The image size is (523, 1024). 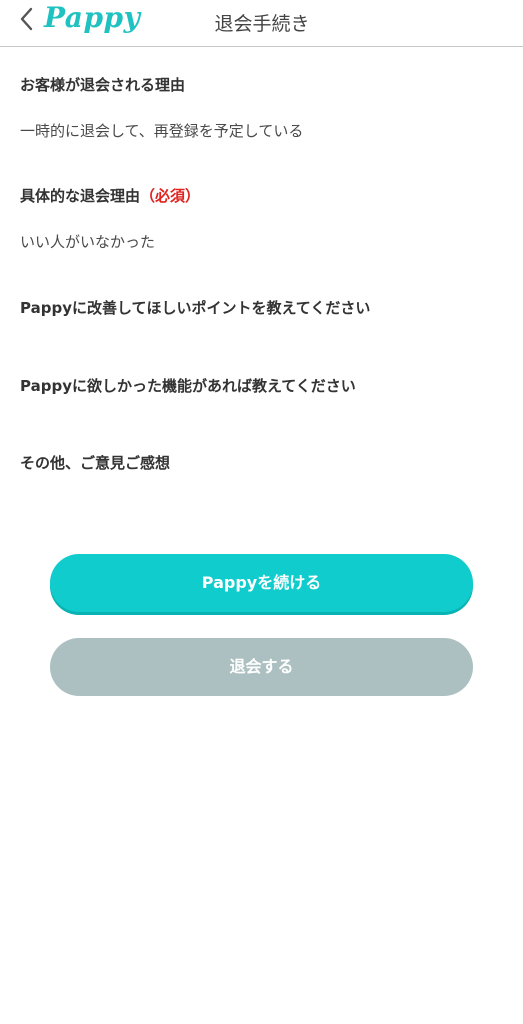 I want to click on required-badge: （必須）, so click(x=170, y=196).